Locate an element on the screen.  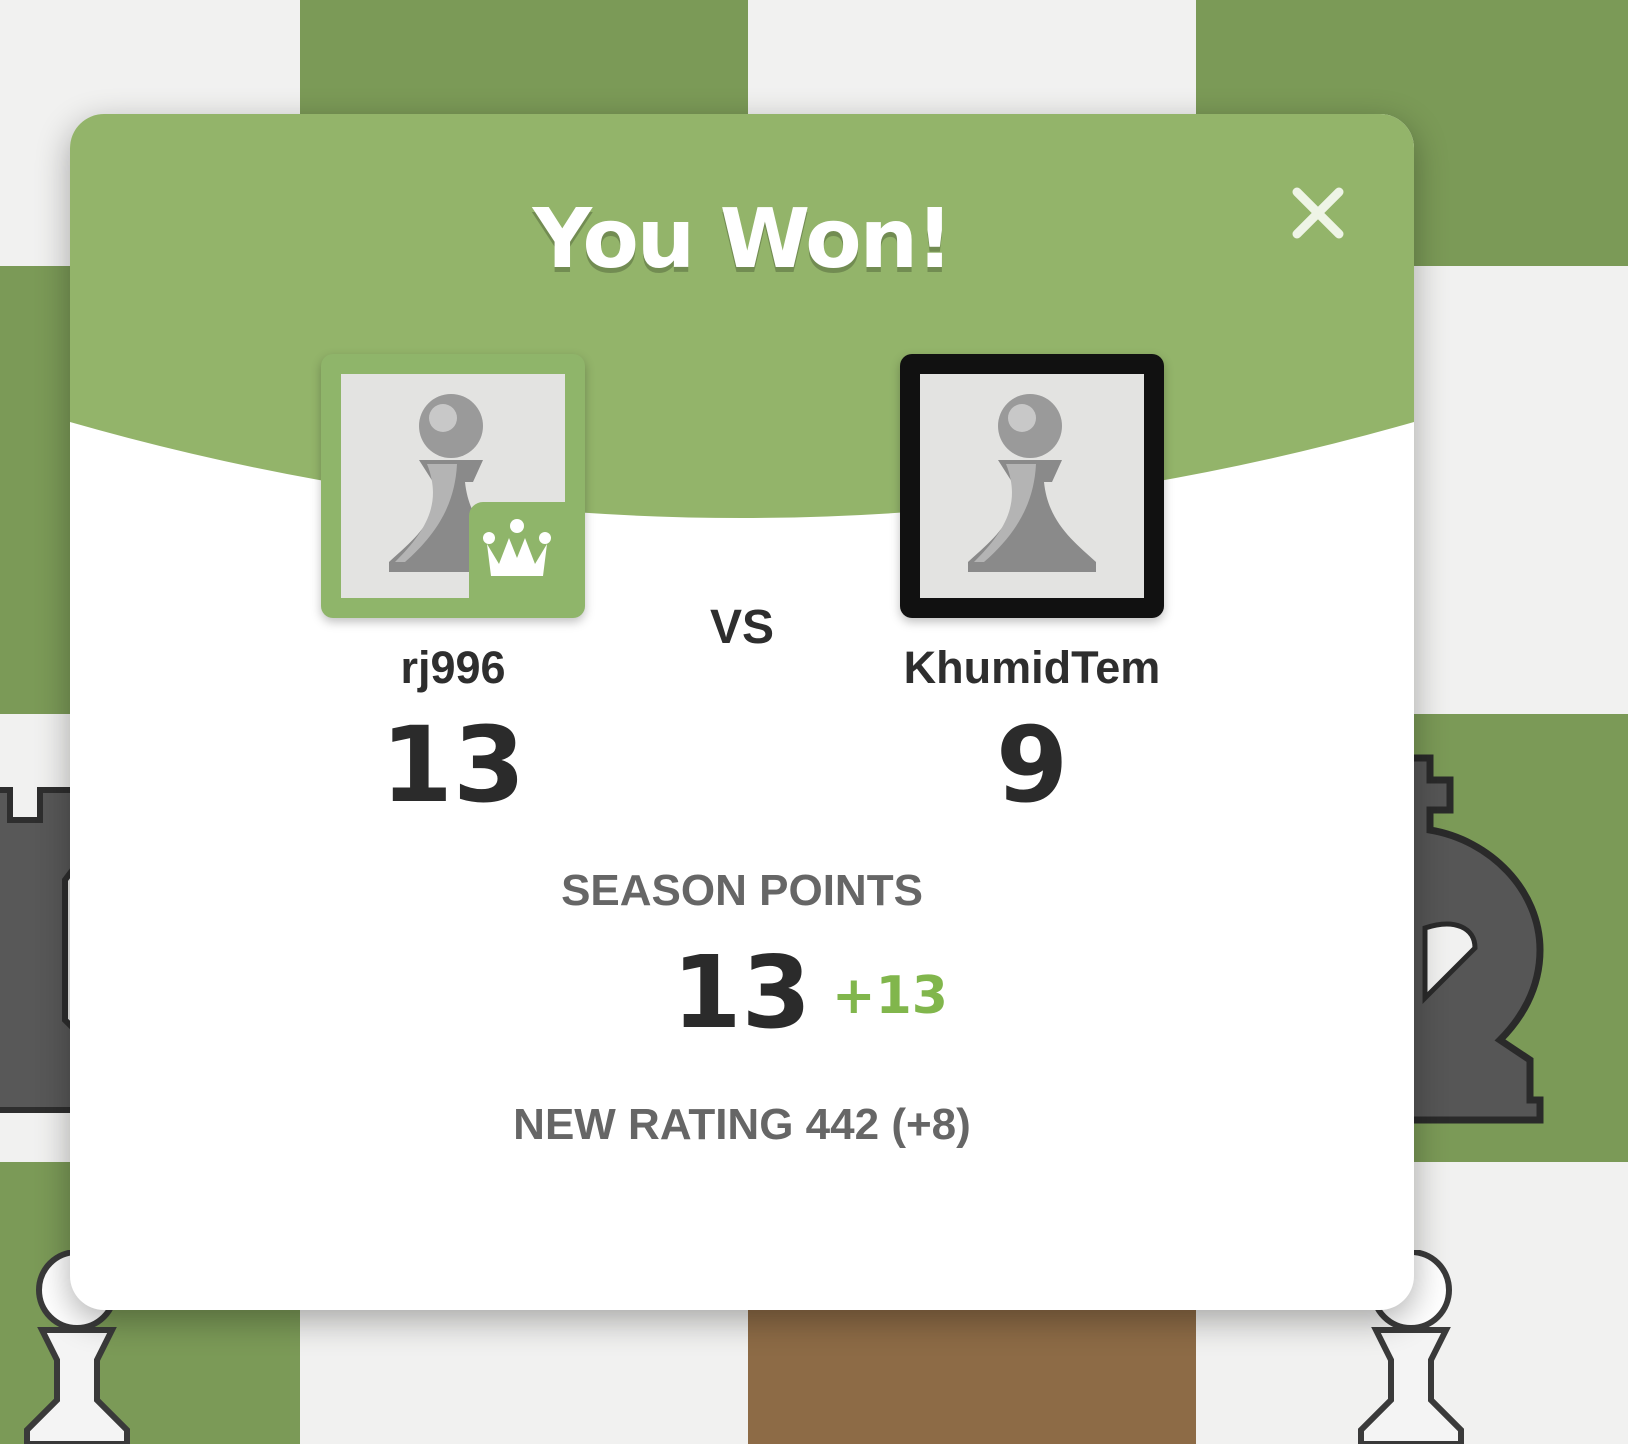
close-icon is located at coordinates (1318, 213).